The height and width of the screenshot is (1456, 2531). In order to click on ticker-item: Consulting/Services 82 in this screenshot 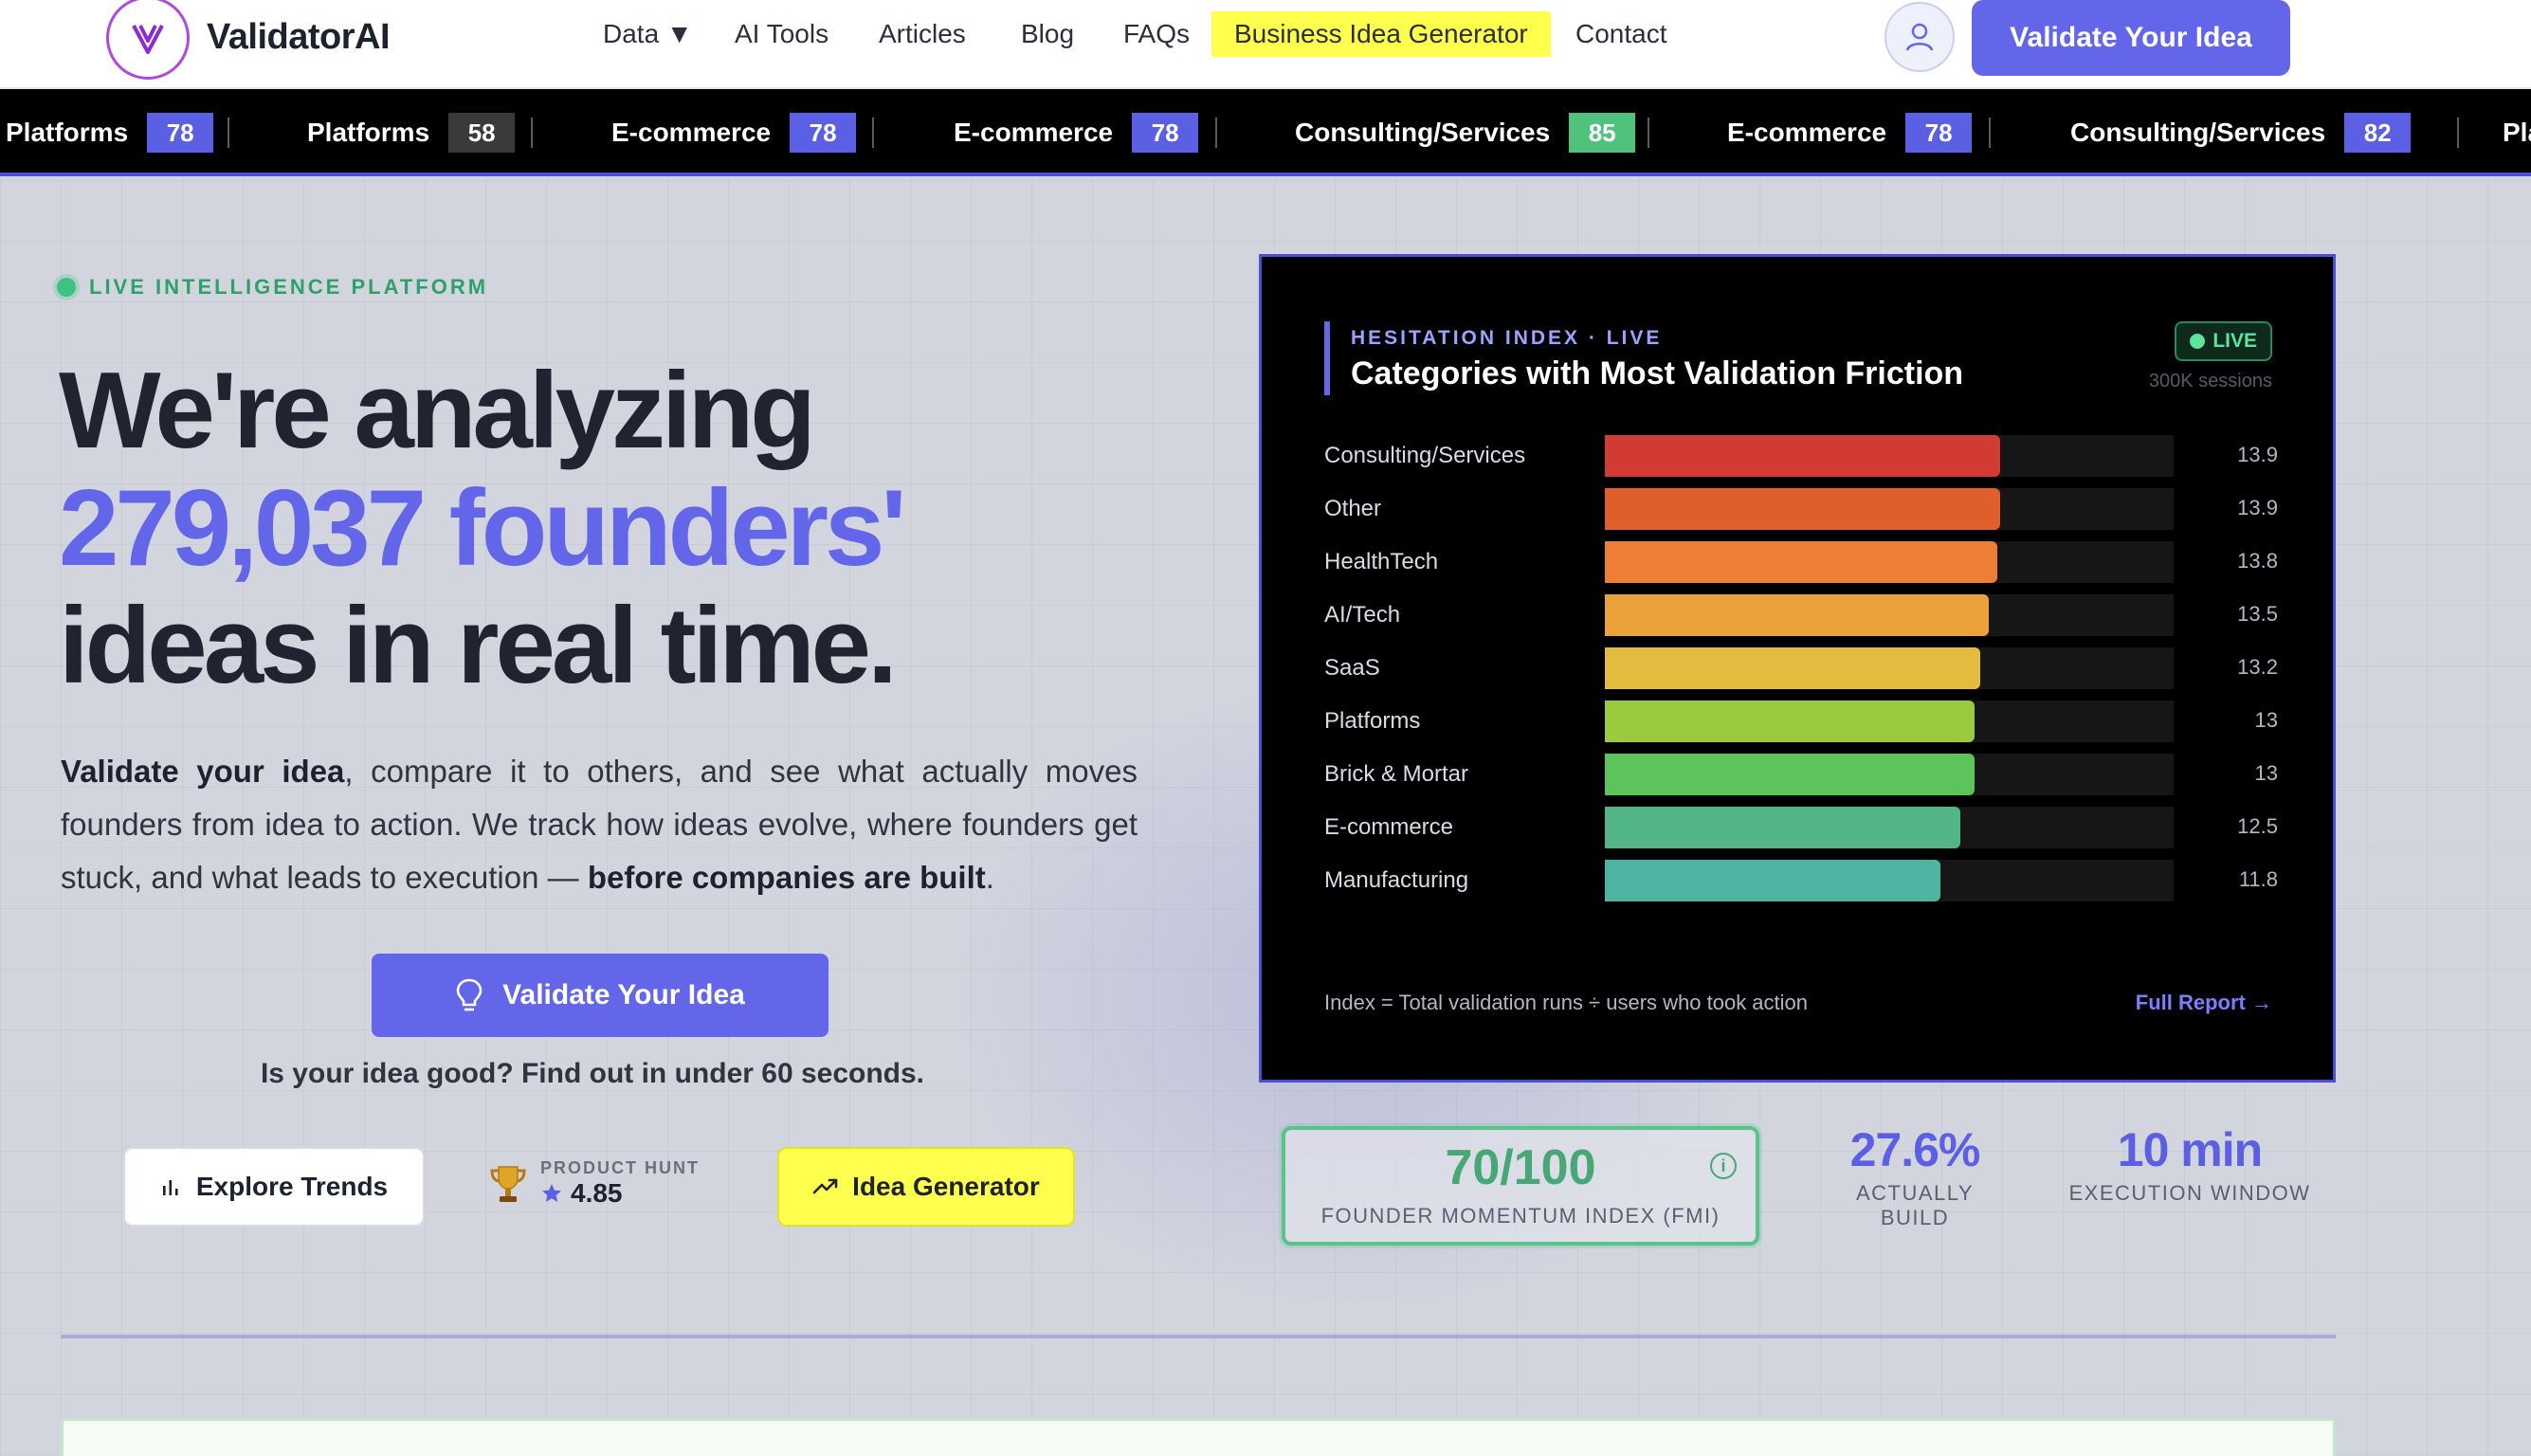, I will do `click(2241, 133)`.